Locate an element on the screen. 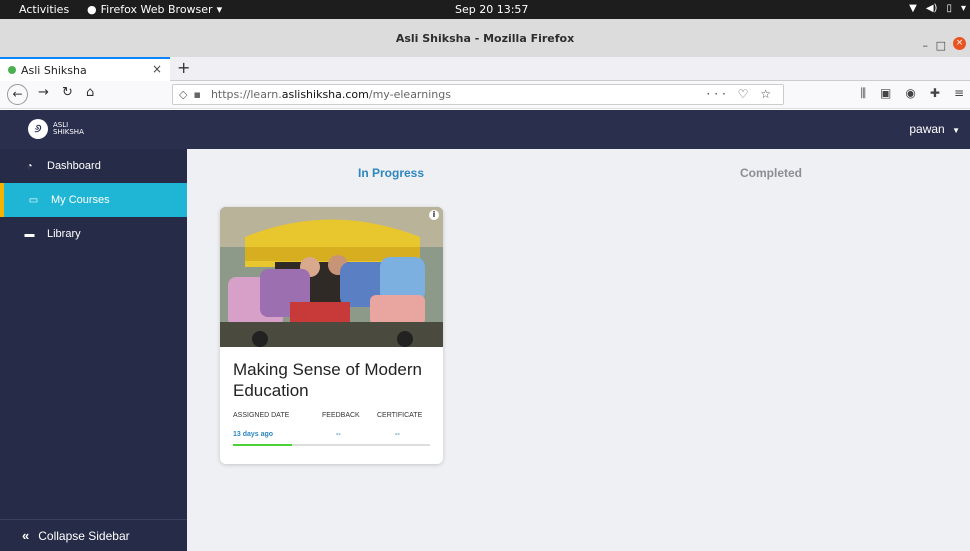 The width and height of the screenshot is (970, 551). course-progress-bar is located at coordinates (331, 445).